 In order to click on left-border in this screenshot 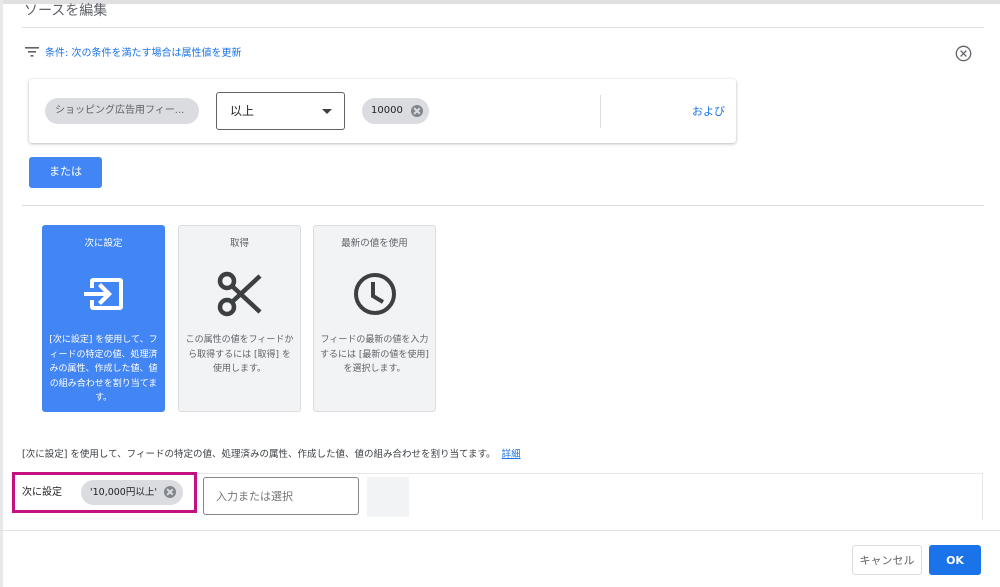, I will do `click(1, 293)`.